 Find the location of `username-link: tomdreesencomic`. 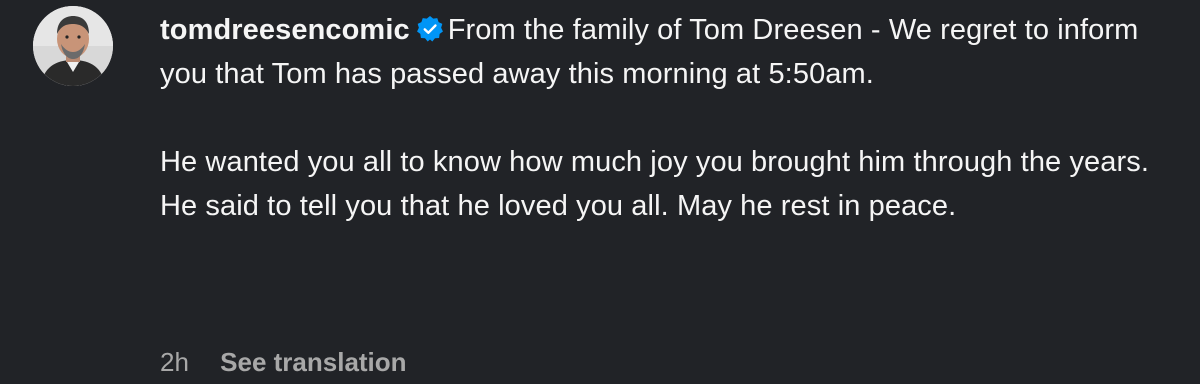

username-link: tomdreesencomic is located at coordinates (285, 30).